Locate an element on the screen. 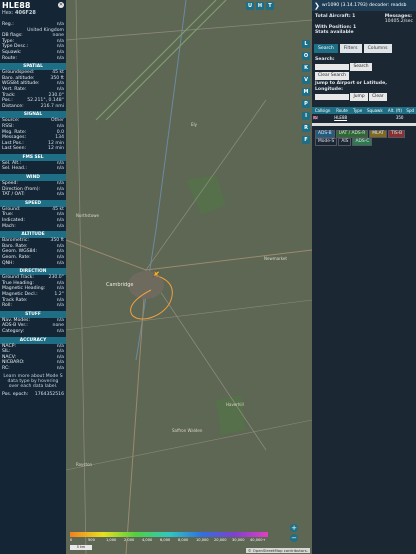 Image resolution: width=416 pixels, height=554 pixels. toolbar-button-u: U is located at coordinates (250, 6).